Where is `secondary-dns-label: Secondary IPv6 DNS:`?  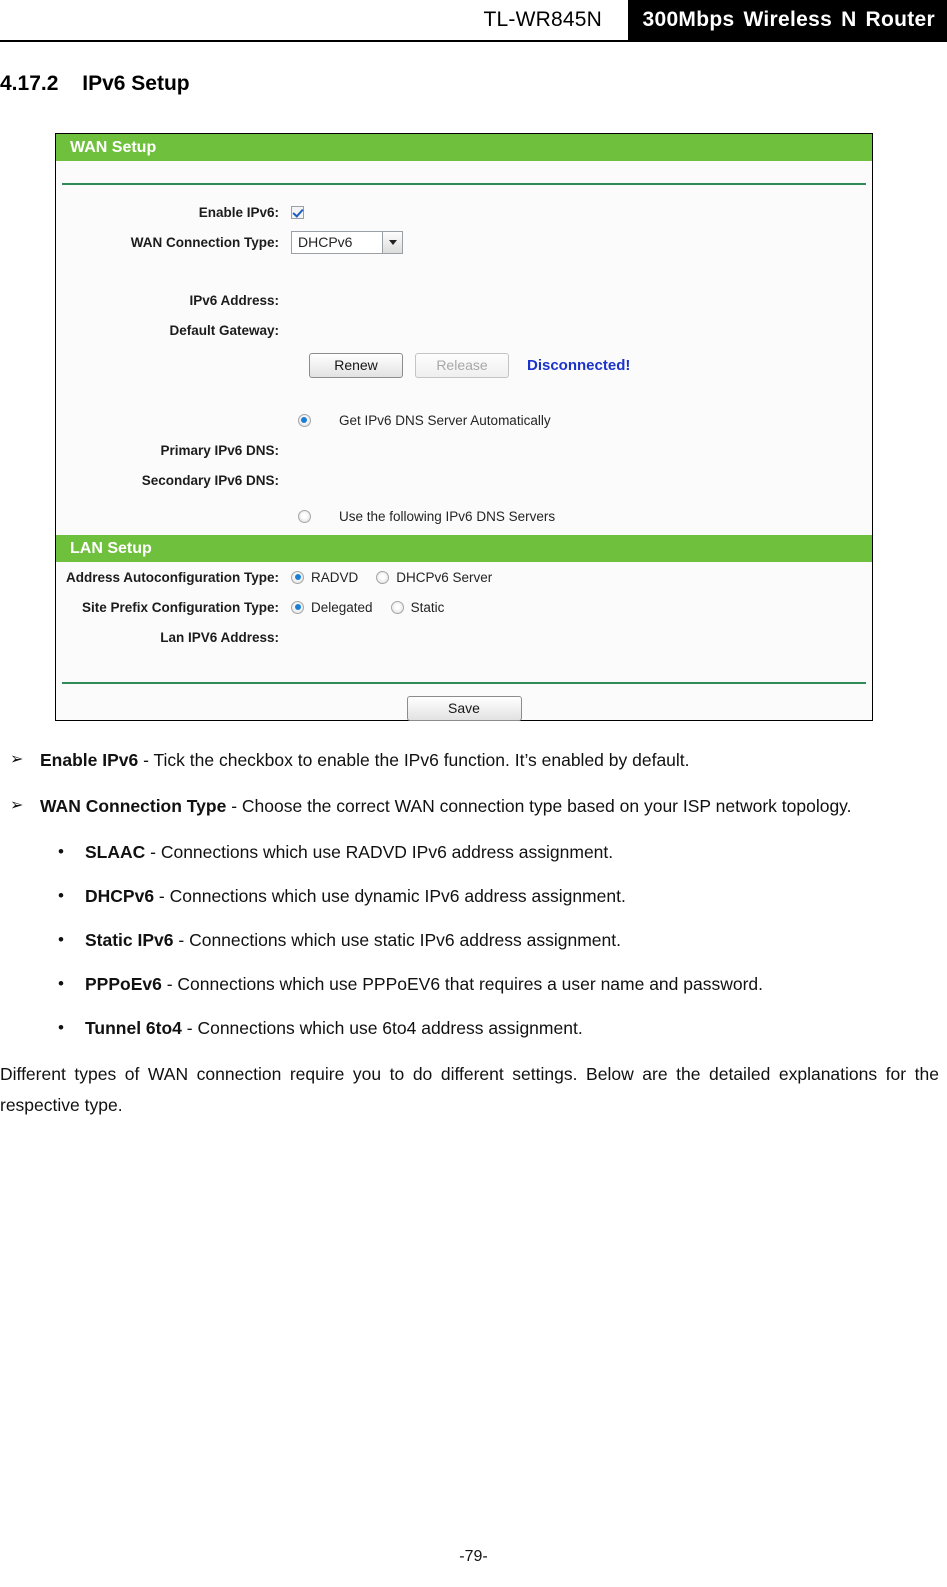
secondary-dns-label: Secondary IPv6 DNS: is located at coordinates (210, 480).